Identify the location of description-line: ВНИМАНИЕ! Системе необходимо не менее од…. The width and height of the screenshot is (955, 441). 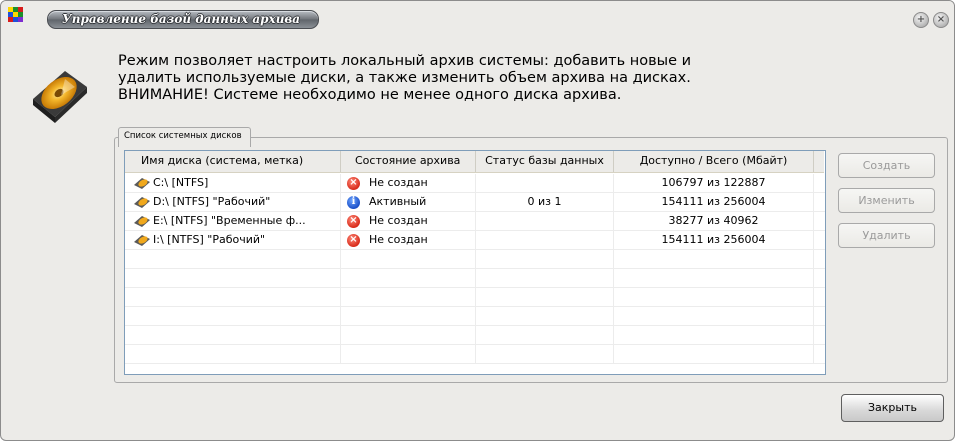
(370, 95).